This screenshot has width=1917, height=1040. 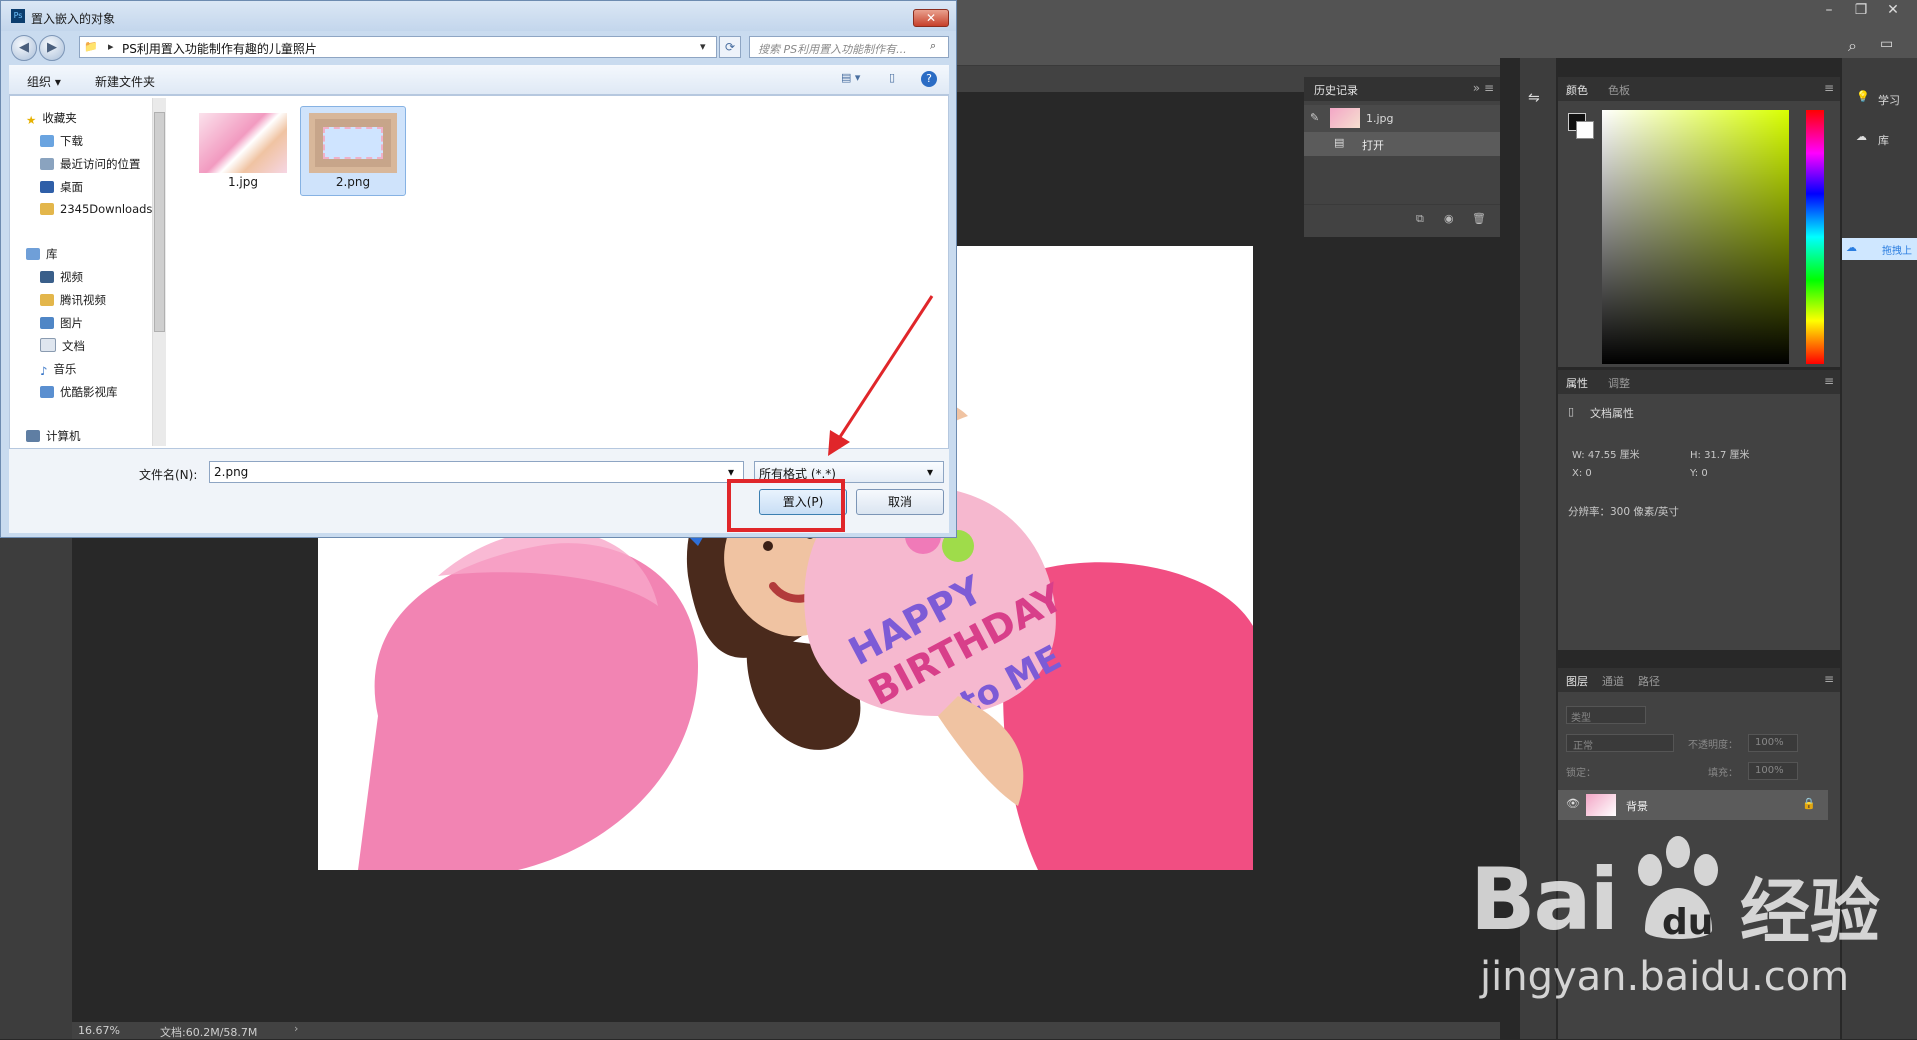 I want to click on forward-button: ▶, so click(x=52, y=48).